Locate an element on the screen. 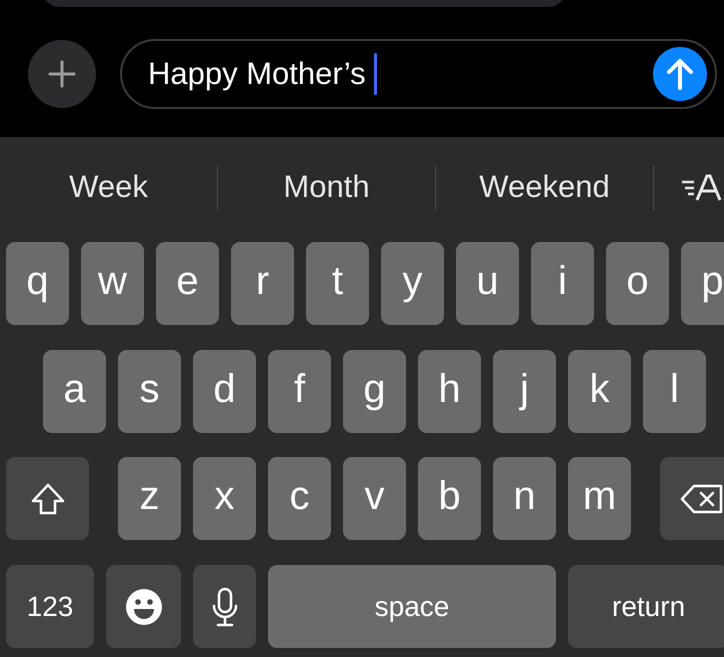  return-key: return is located at coordinates (646, 606).